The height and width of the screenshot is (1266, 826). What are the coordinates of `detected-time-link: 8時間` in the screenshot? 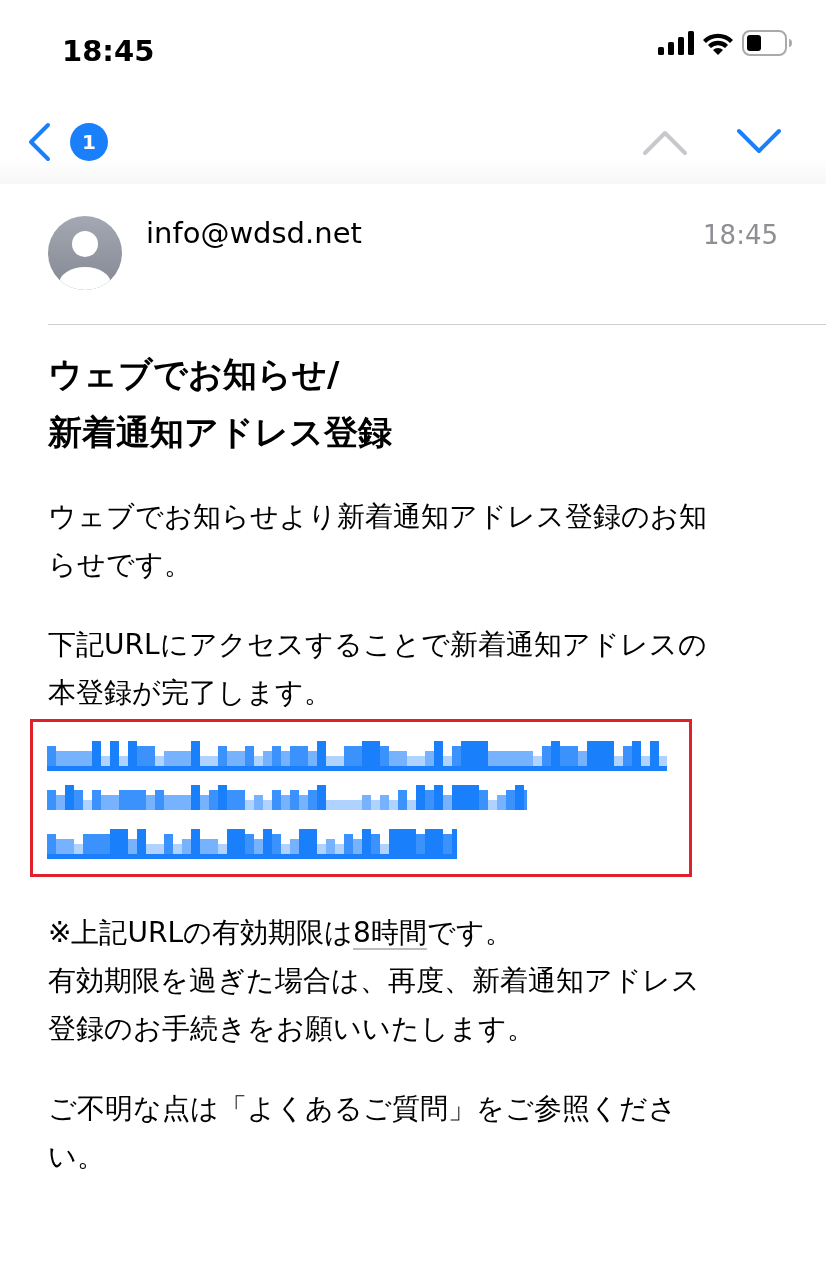 It's located at (390, 932).